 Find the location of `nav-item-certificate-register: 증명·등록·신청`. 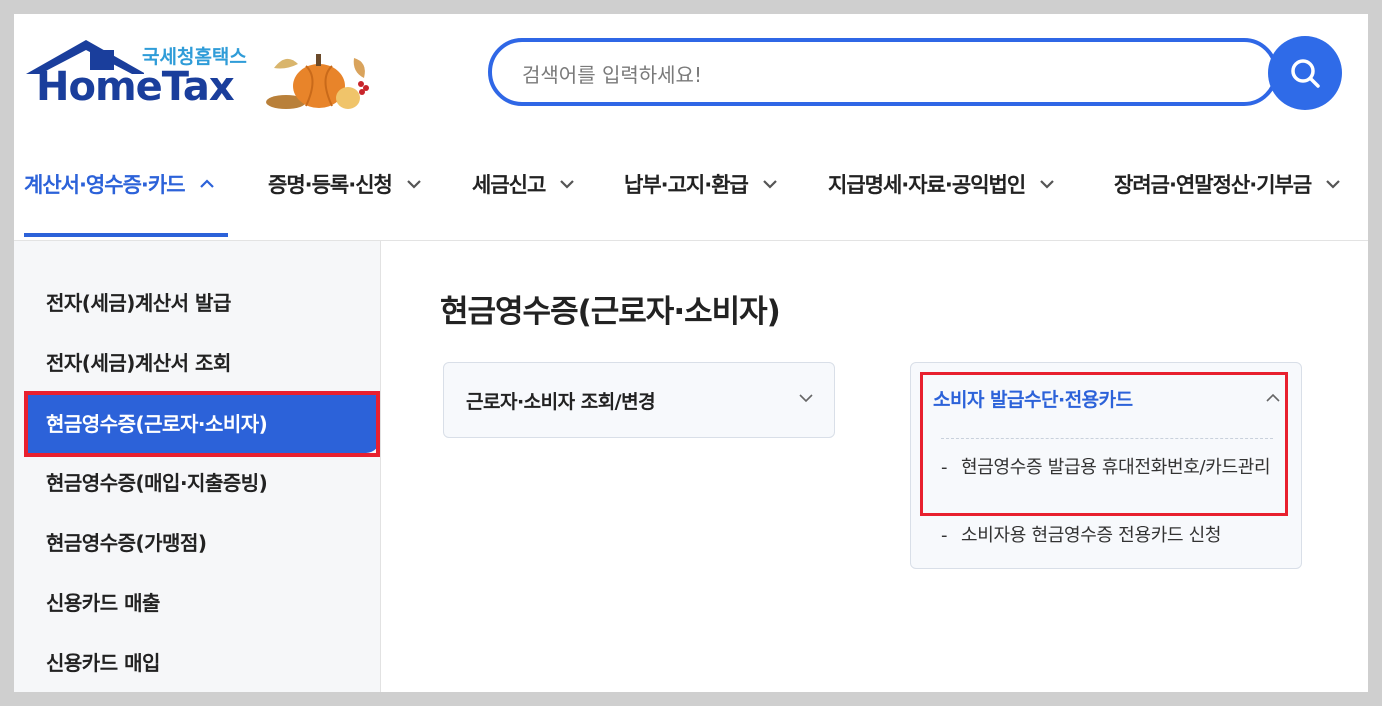

nav-item-certificate-register: 증명·등록·신청 is located at coordinates (345, 184).